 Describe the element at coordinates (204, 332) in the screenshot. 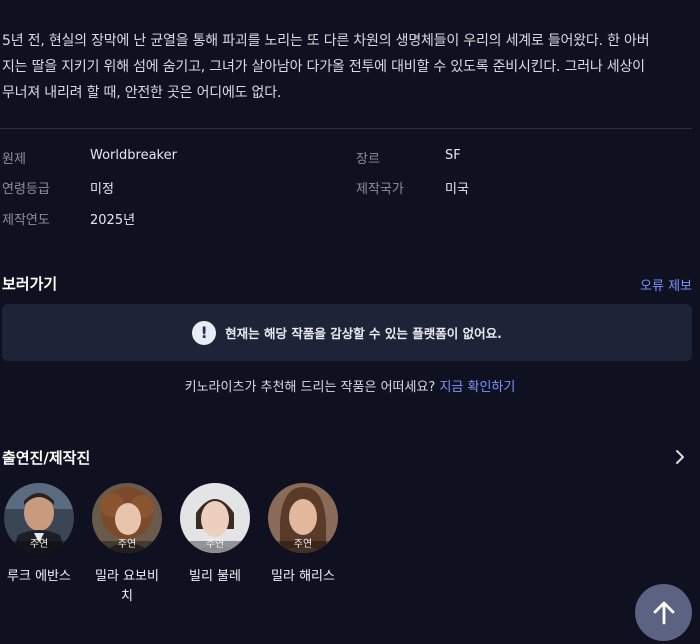

I see `exclamation-icon: !` at that location.